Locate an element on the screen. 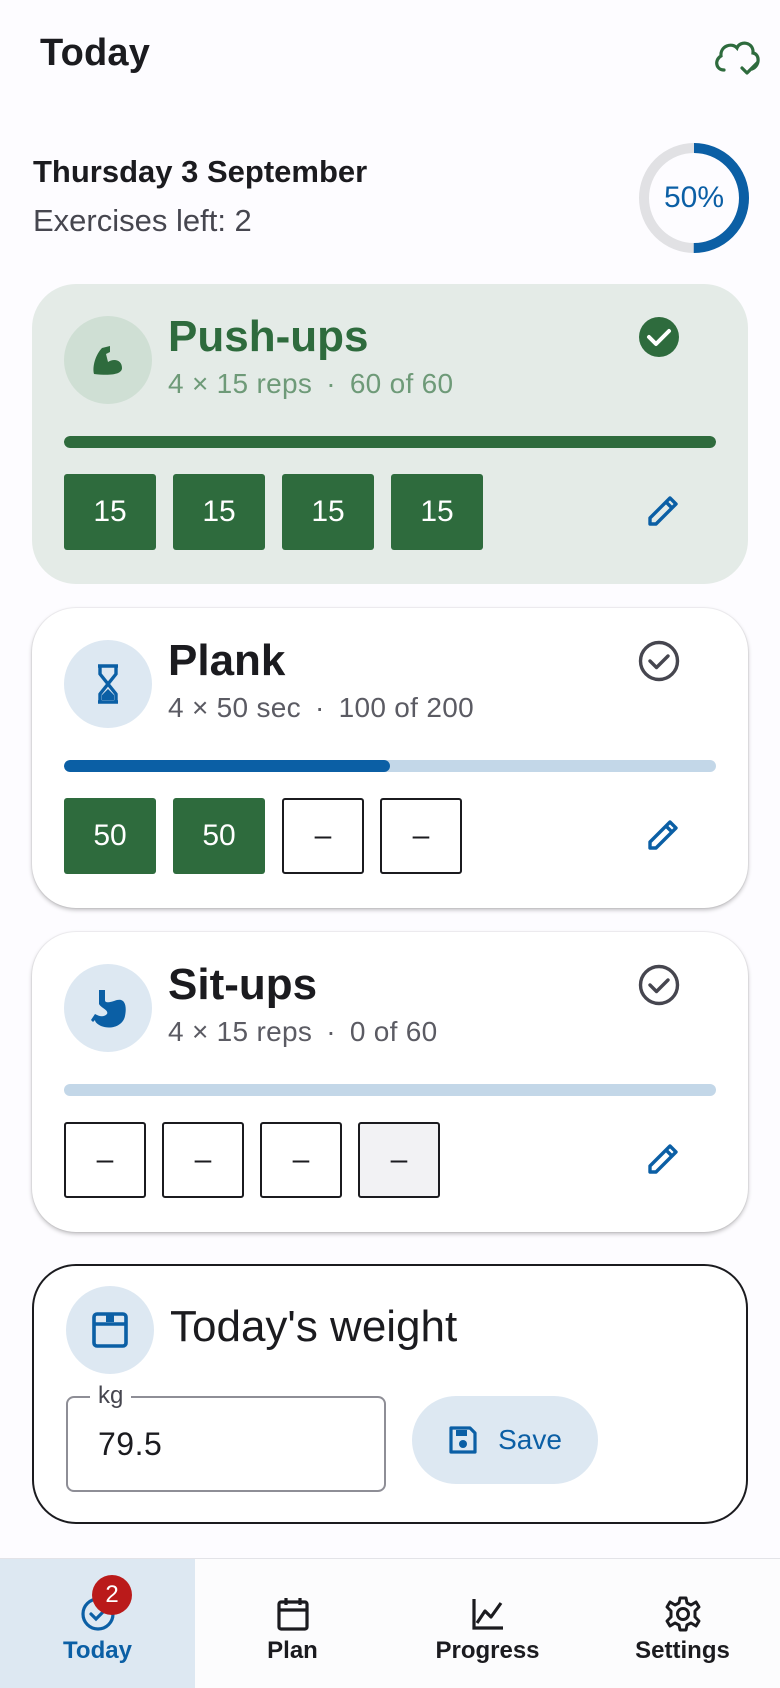 This screenshot has height=1688, width=780. cloud-done-icon is located at coordinates (737, 57).